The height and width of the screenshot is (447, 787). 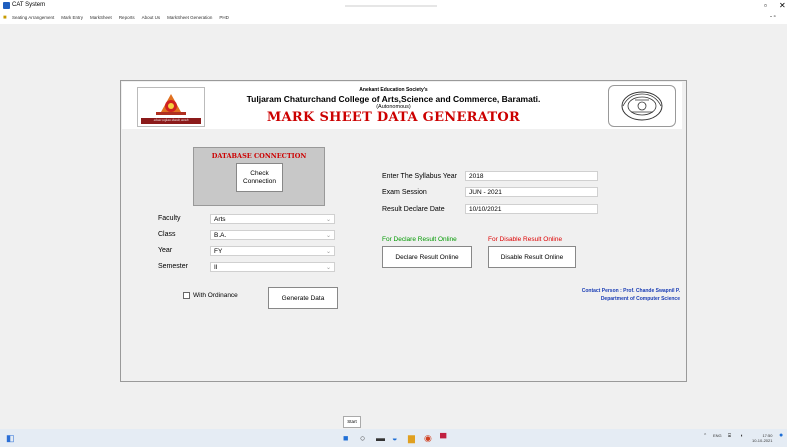 What do you see at coordinates (531, 192) in the screenshot?
I see `exam-session-input: JUN - 2021` at bounding box center [531, 192].